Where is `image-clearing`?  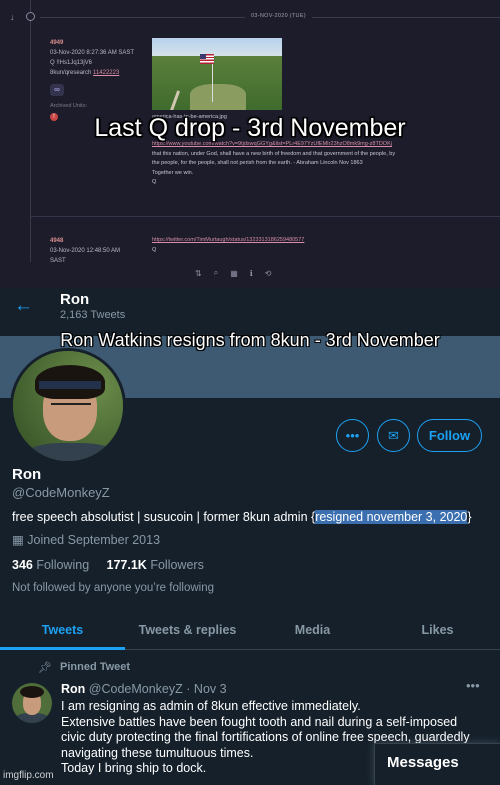 image-clearing is located at coordinates (218, 97).